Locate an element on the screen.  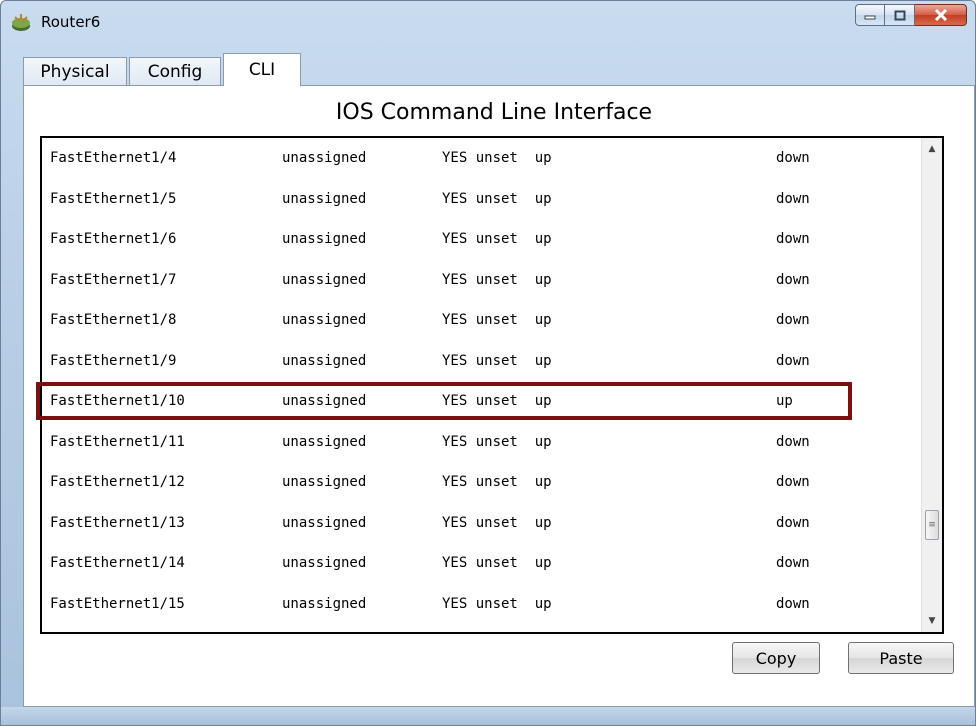
router-icon is located at coordinates (21, 22).